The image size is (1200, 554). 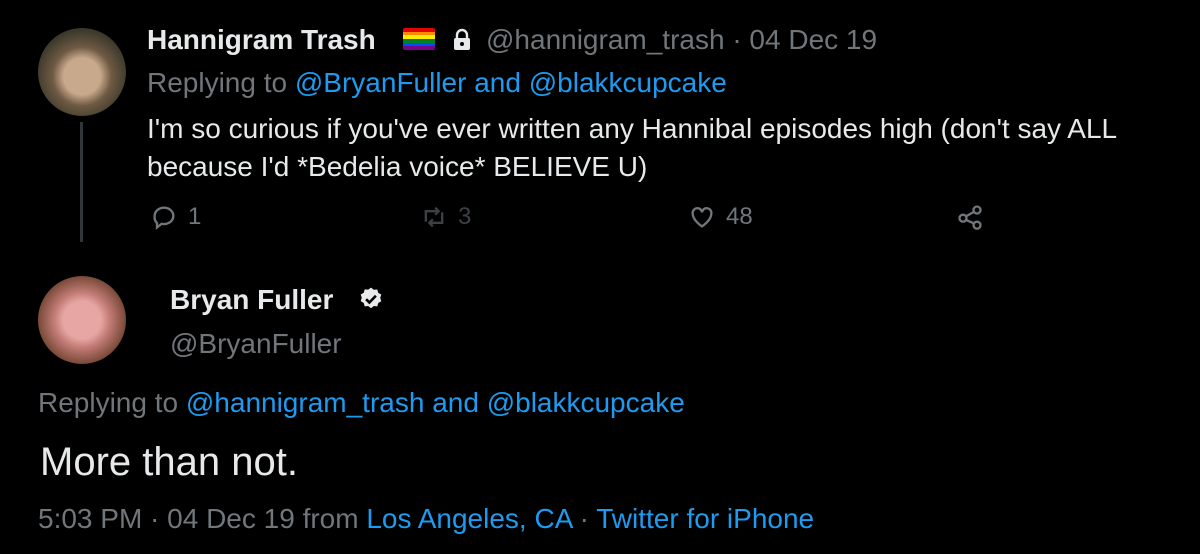 What do you see at coordinates (195, 216) in the screenshot?
I see `reply-count: 1` at bounding box center [195, 216].